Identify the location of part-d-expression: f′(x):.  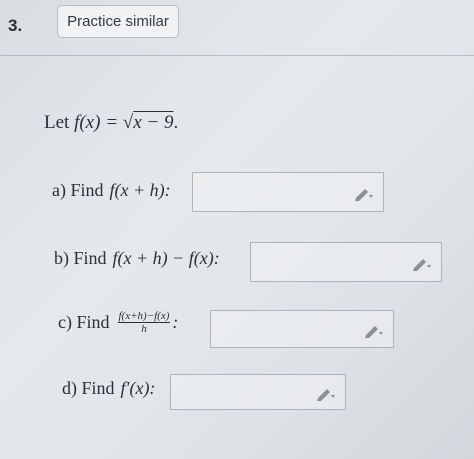
(138, 388).